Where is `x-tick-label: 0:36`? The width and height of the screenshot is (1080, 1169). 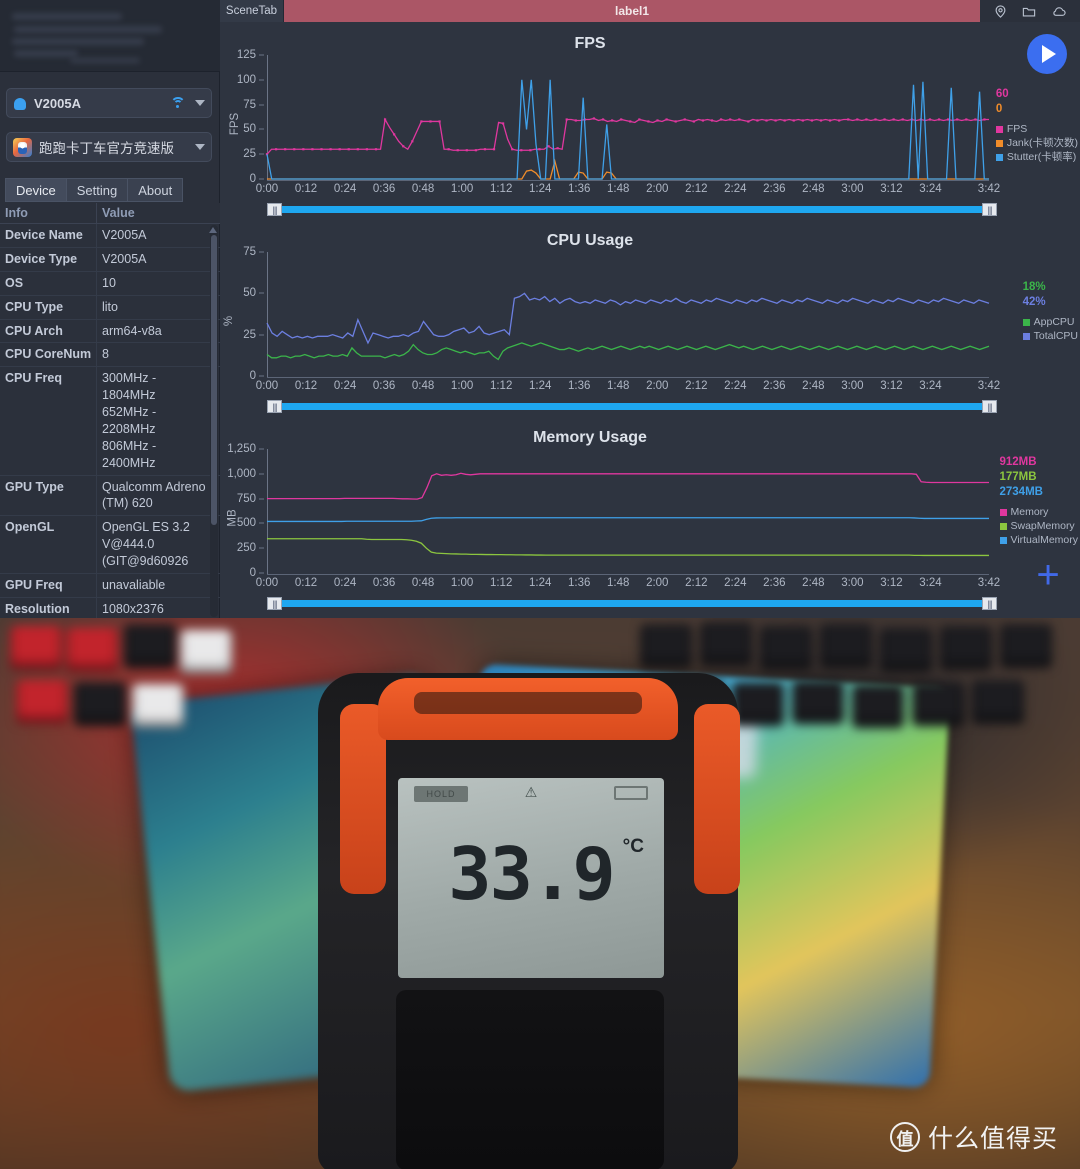 x-tick-label: 0:36 is located at coordinates (384, 189).